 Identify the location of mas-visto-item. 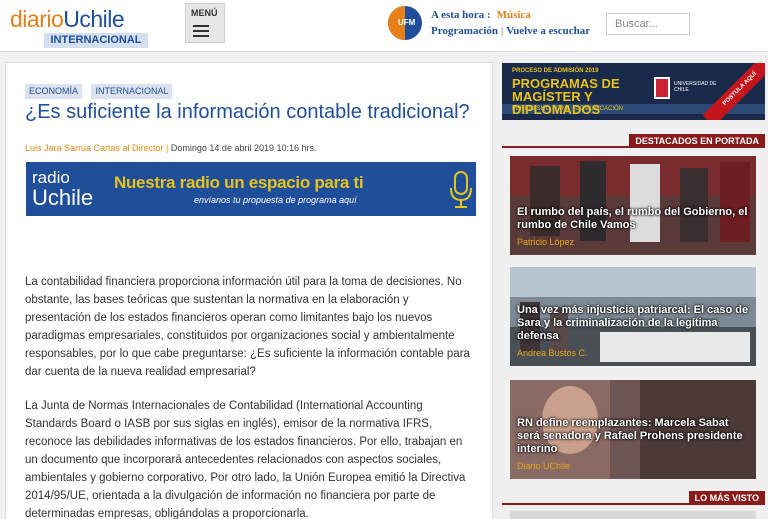
(633, 515).